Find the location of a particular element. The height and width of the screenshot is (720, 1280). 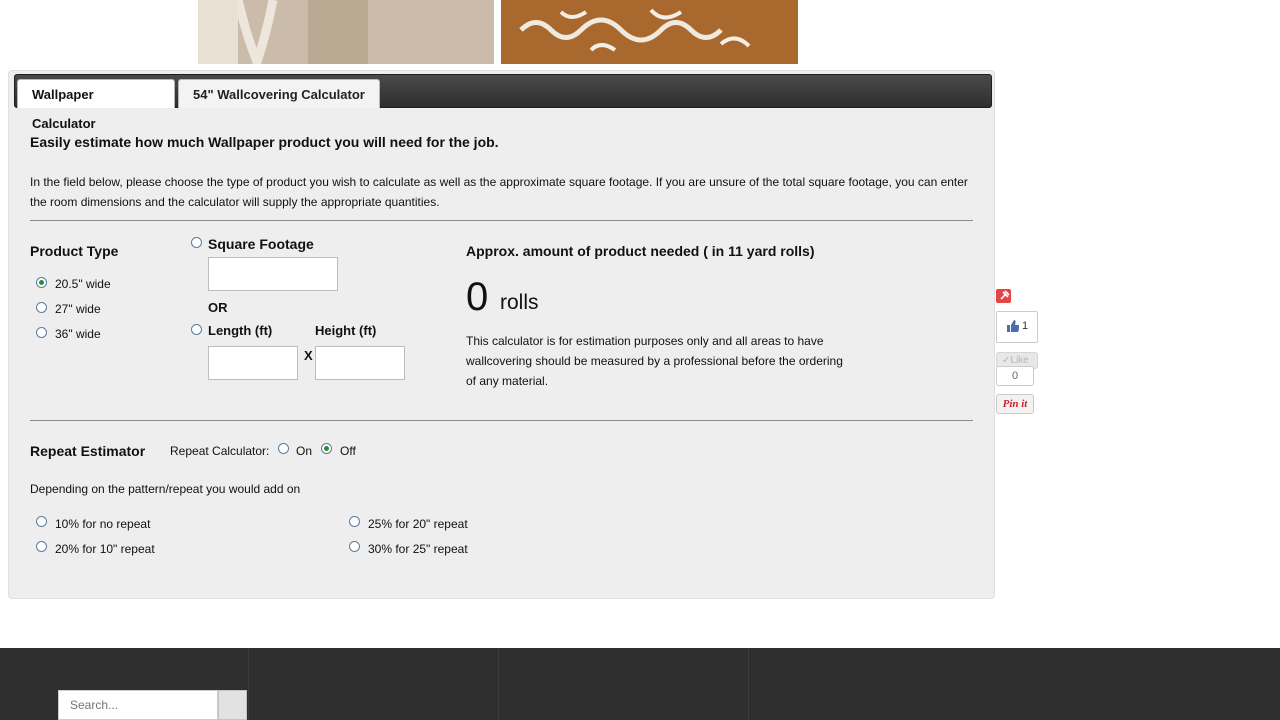

repeat-off-label: Off is located at coordinates (348, 451).